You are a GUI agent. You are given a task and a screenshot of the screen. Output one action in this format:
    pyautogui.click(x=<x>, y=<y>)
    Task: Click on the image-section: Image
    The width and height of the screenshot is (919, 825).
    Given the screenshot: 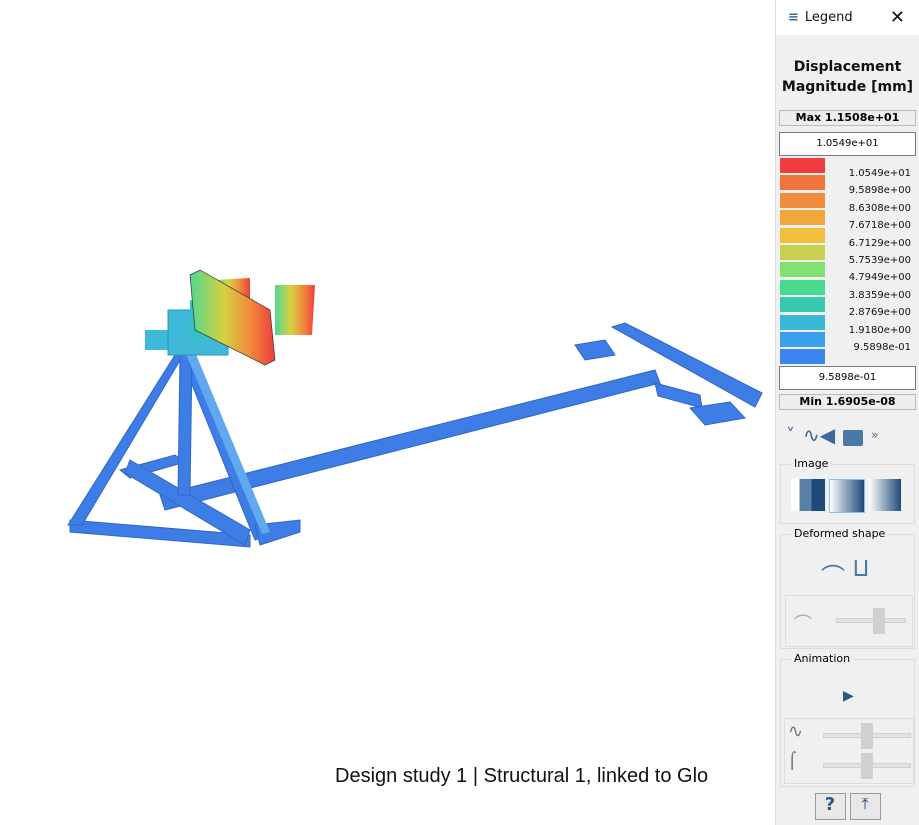 What is the action you would take?
    pyautogui.click(x=847, y=490)
    